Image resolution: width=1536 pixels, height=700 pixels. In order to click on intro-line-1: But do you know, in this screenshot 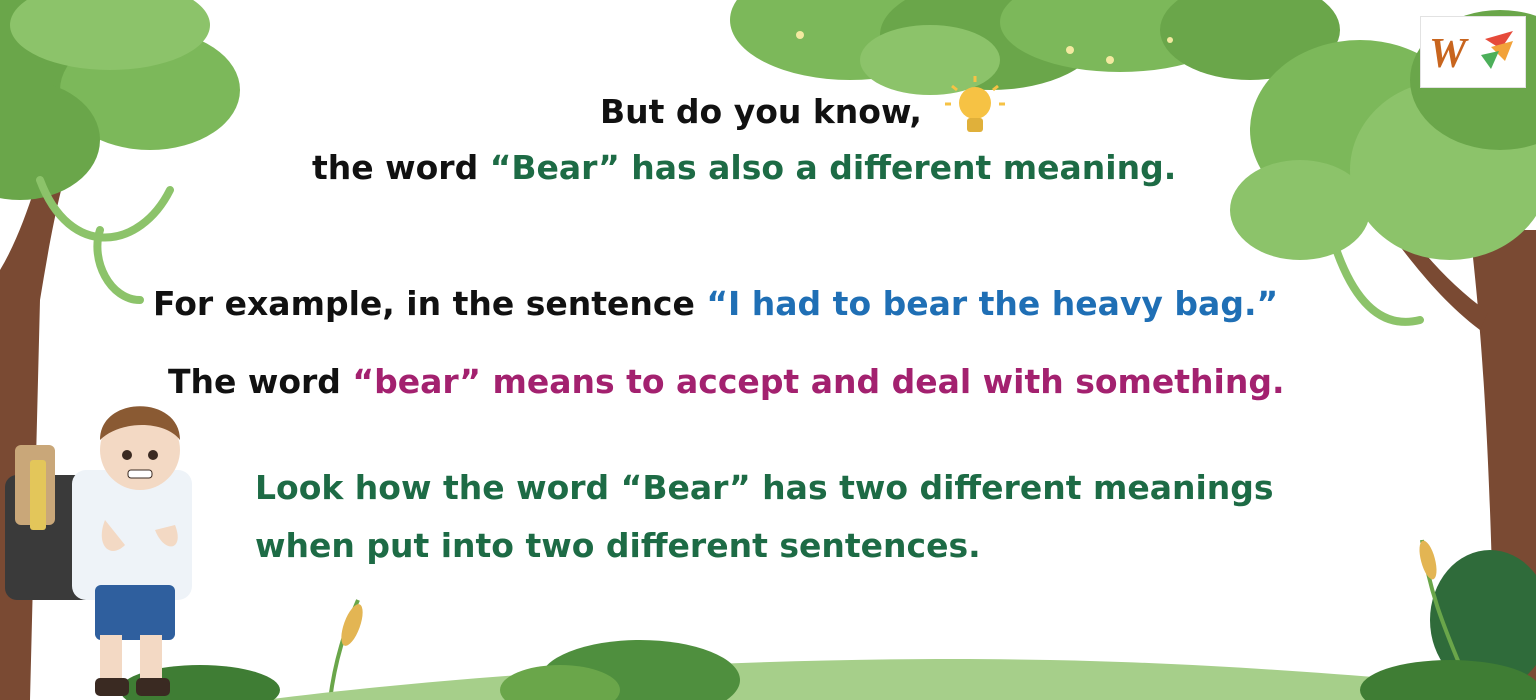, I will do `click(761, 111)`.